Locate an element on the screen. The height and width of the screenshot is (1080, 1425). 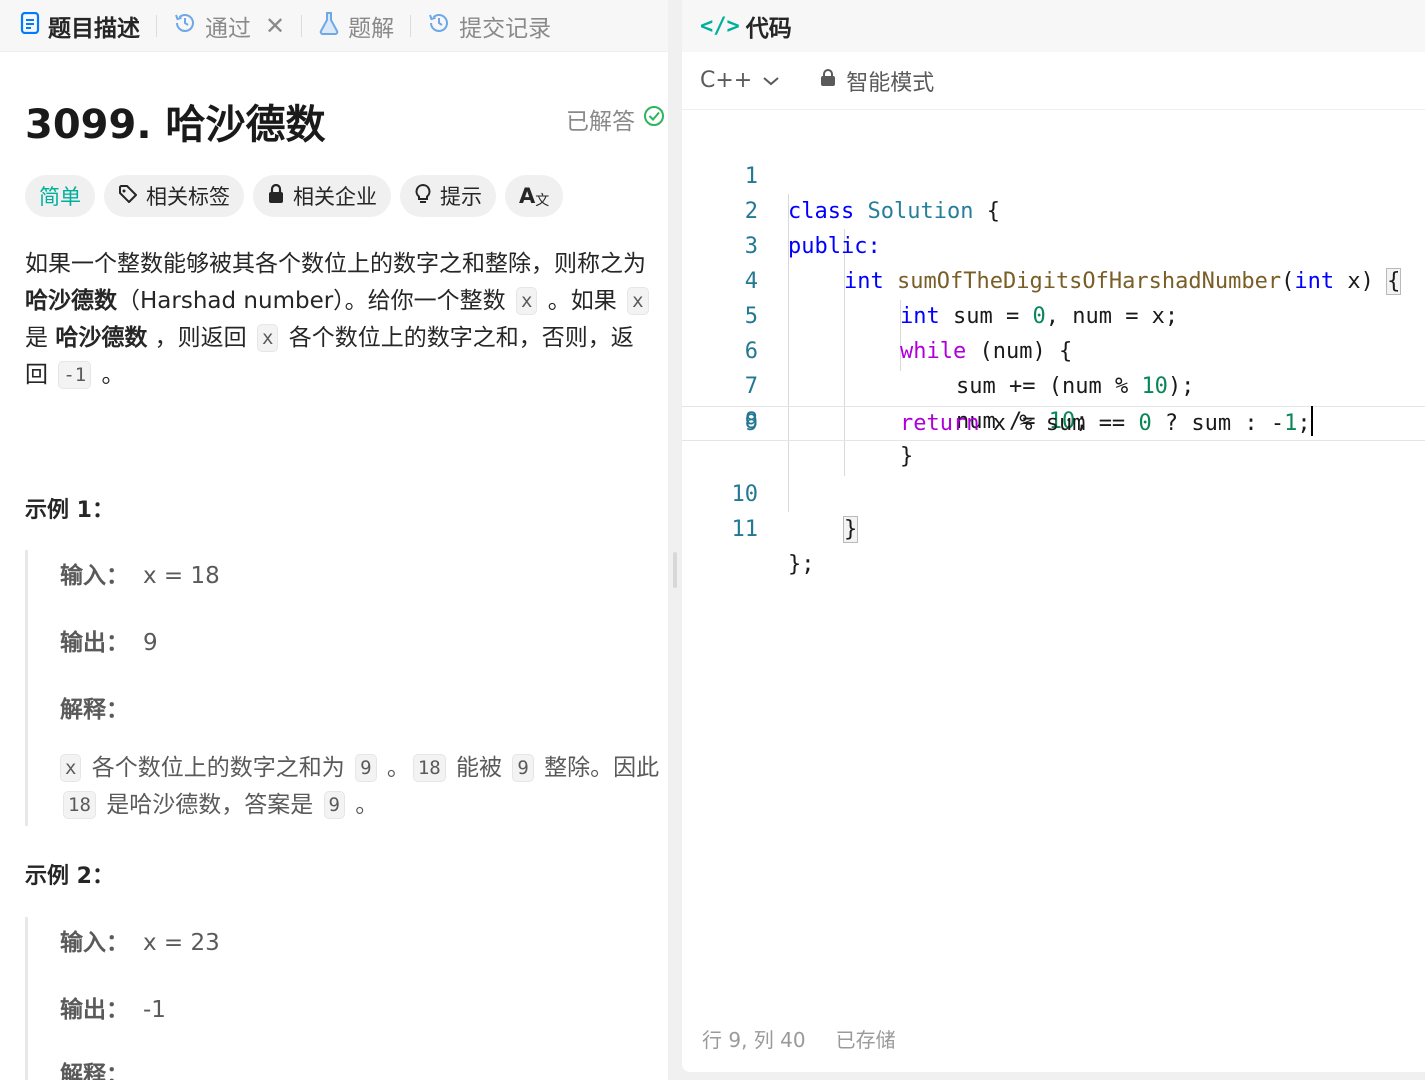
input-value: x = 18 is located at coordinates (181, 576).